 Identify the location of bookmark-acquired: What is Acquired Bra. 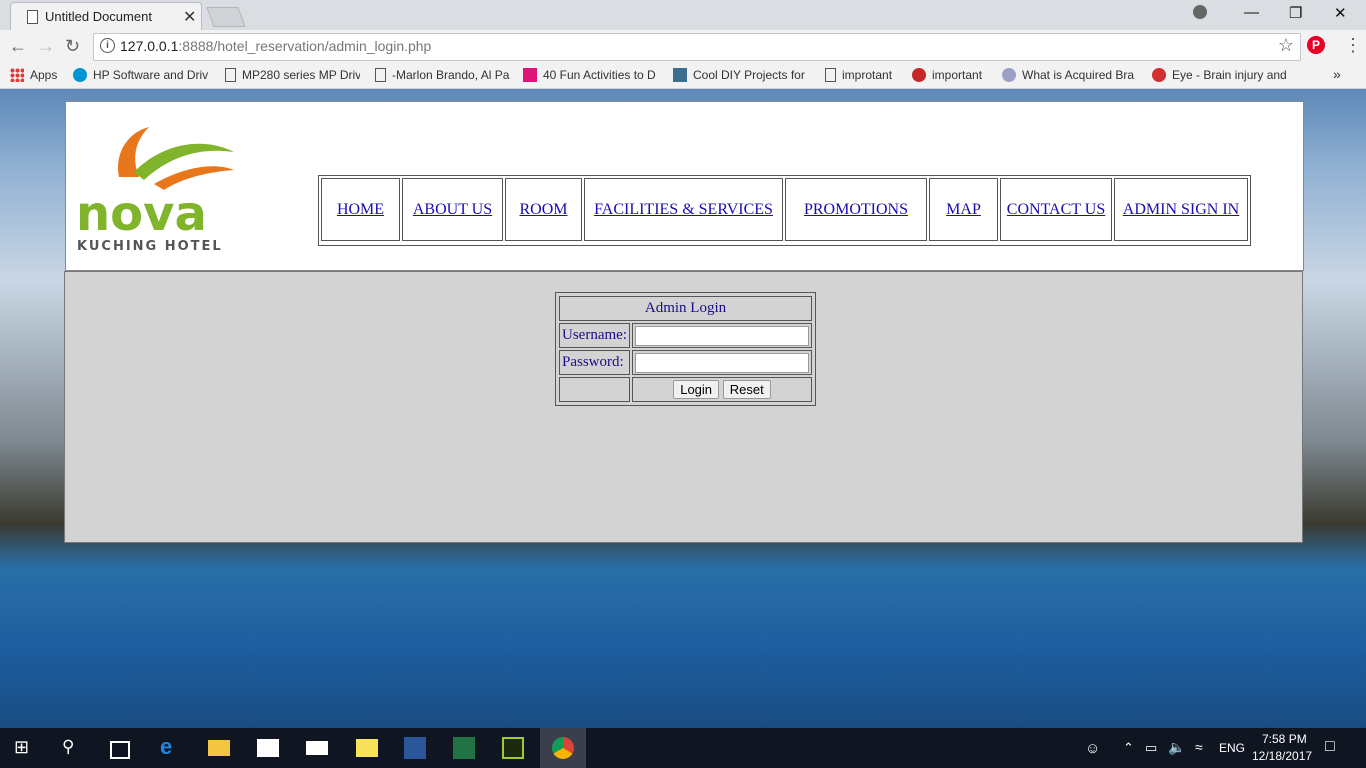
(1071, 75).